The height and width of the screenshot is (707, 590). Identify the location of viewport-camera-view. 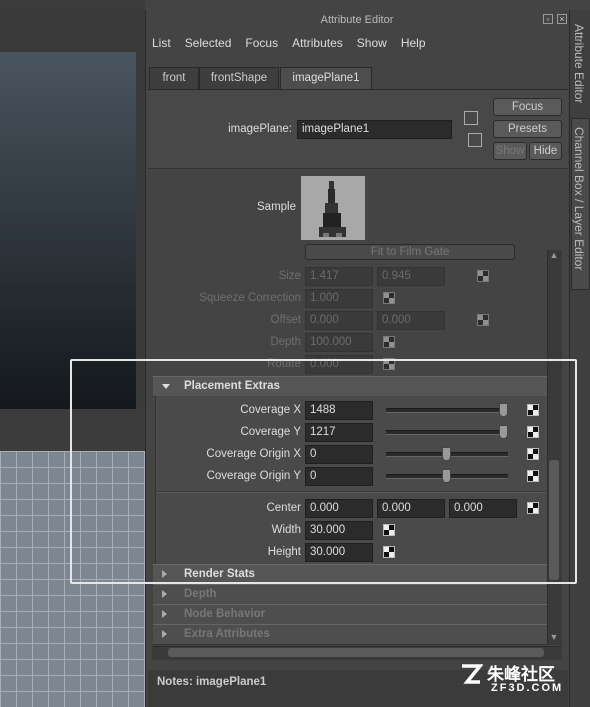
(68, 230).